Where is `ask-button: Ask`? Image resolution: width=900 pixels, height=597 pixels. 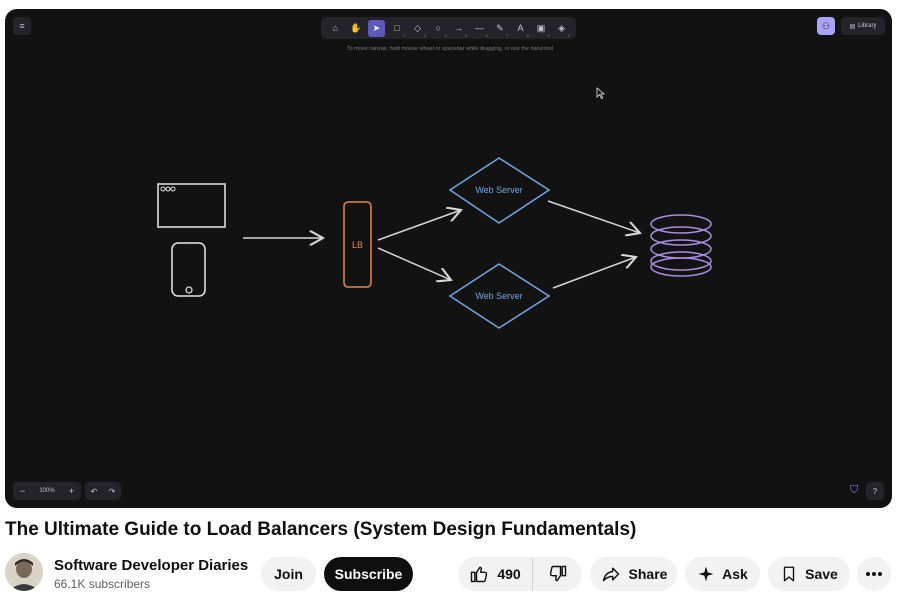 ask-button: Ask is located at coordinates (722, 574).